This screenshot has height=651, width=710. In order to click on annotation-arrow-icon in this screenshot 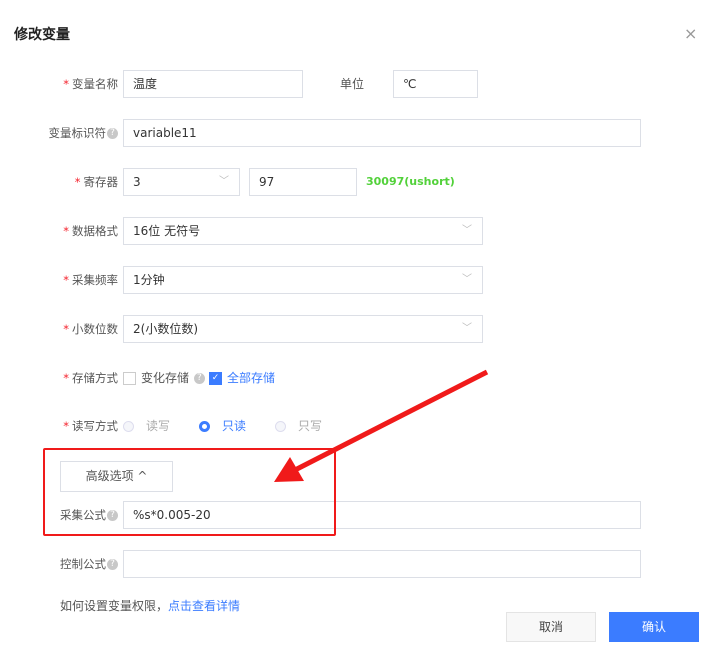, I will do `click(381, 425)`.